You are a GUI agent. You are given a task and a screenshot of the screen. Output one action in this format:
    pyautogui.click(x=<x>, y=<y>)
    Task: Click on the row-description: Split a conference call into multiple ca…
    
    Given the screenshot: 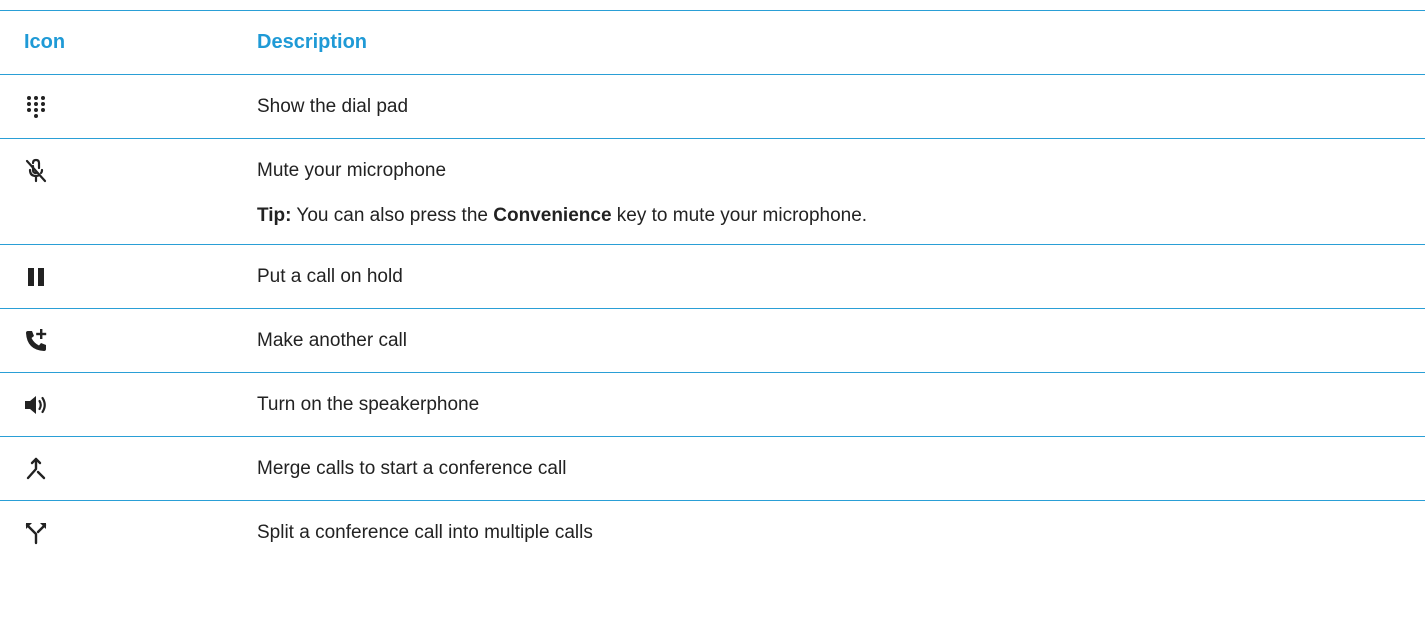 What is the action you would take?
    pyautogui.click(x=425, y=532)
    